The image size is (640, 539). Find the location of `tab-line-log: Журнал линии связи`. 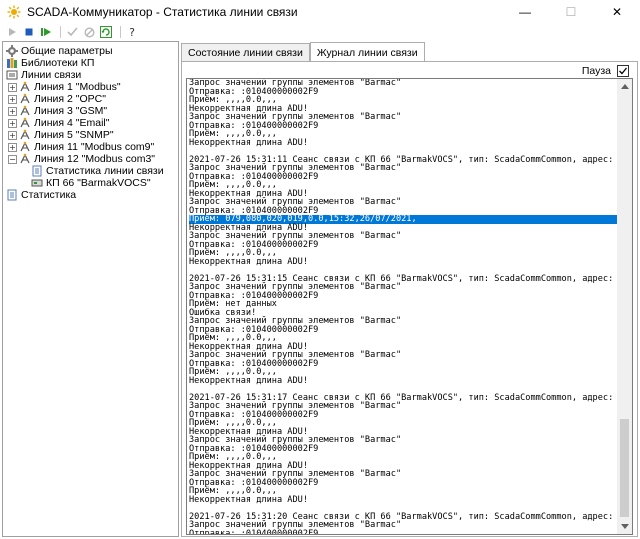

tab-line-log: Журнал линии связи is located at coordinates (367, 52).